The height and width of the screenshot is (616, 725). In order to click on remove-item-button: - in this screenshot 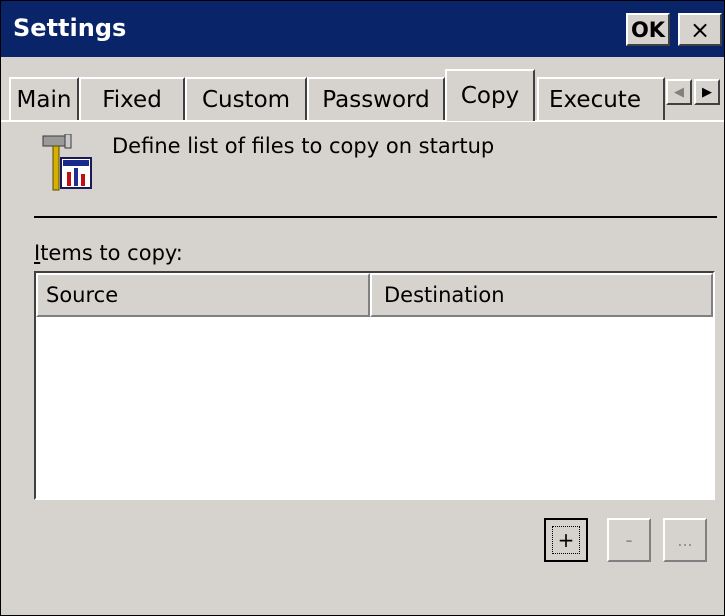, I will do `click(629, 540)`.